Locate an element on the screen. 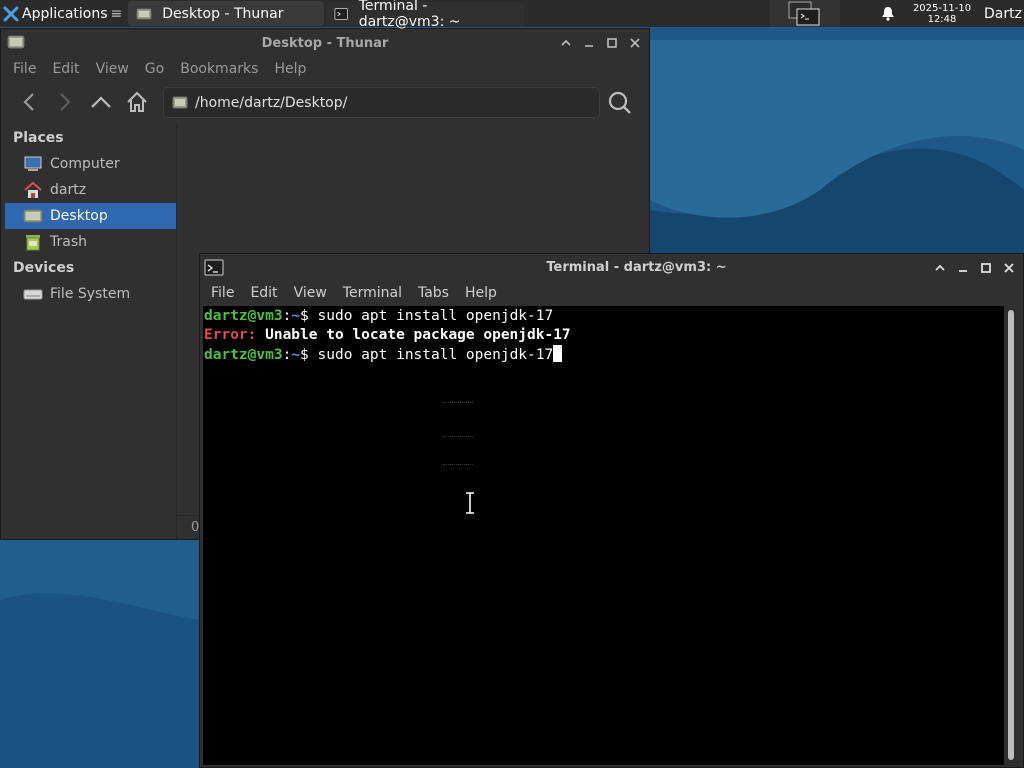 This screenshot has height=768, width=1024. terminal-scrollbar is located at coordinates (1011, 535).